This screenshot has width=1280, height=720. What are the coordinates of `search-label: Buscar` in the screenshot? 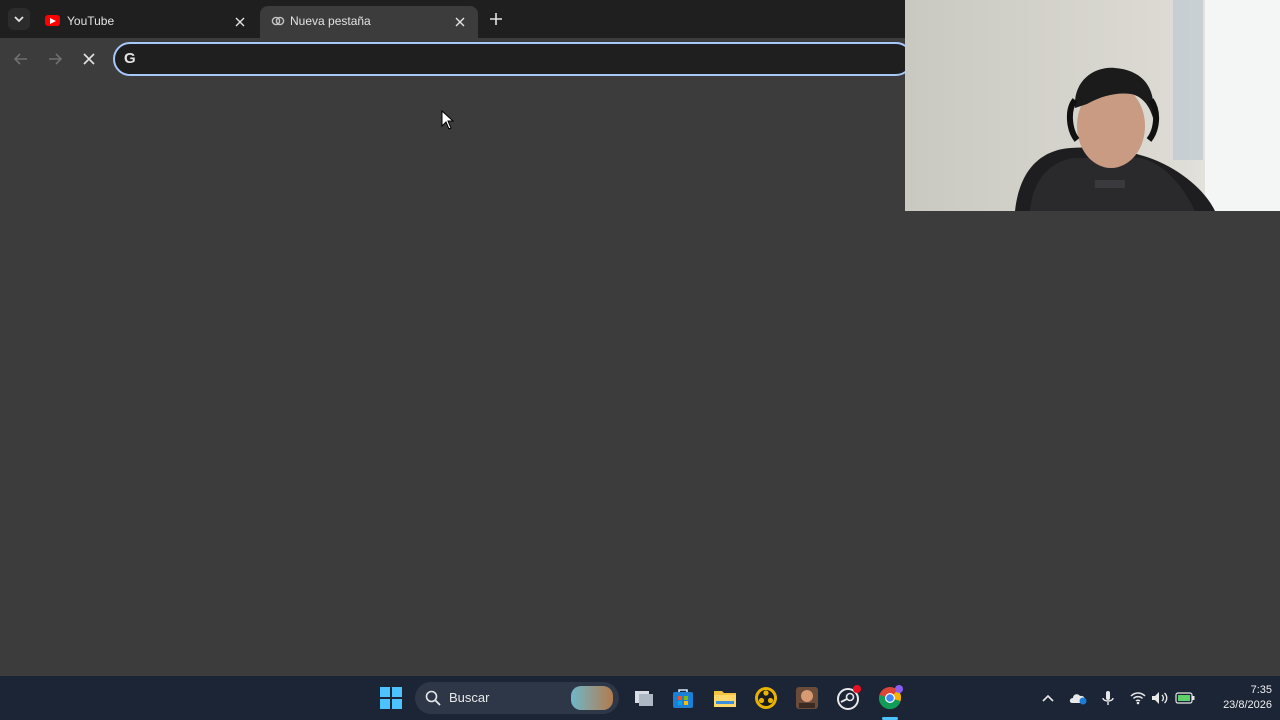 It's located at (469, 697).